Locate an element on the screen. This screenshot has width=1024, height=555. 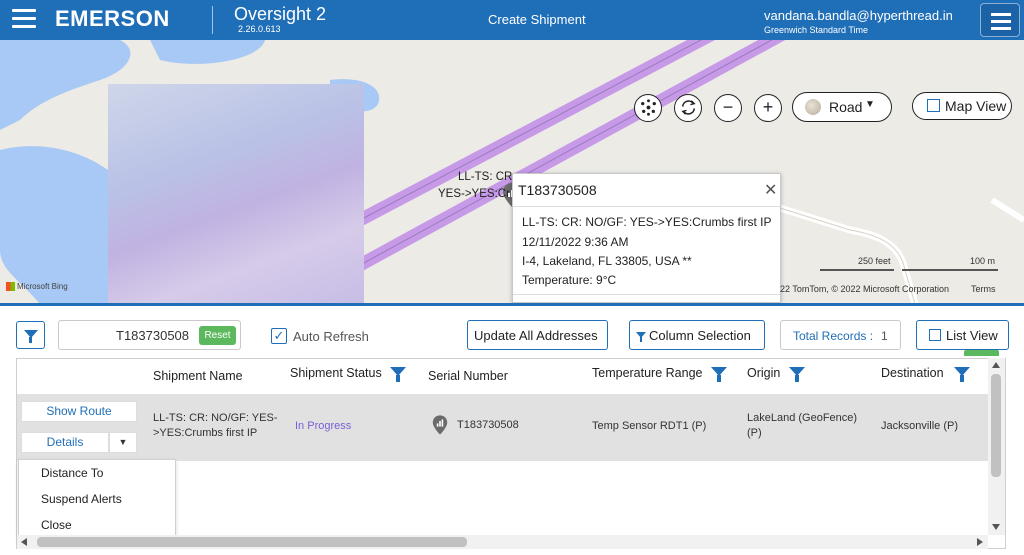
cluster-icon is located at coordinates (648, 108).